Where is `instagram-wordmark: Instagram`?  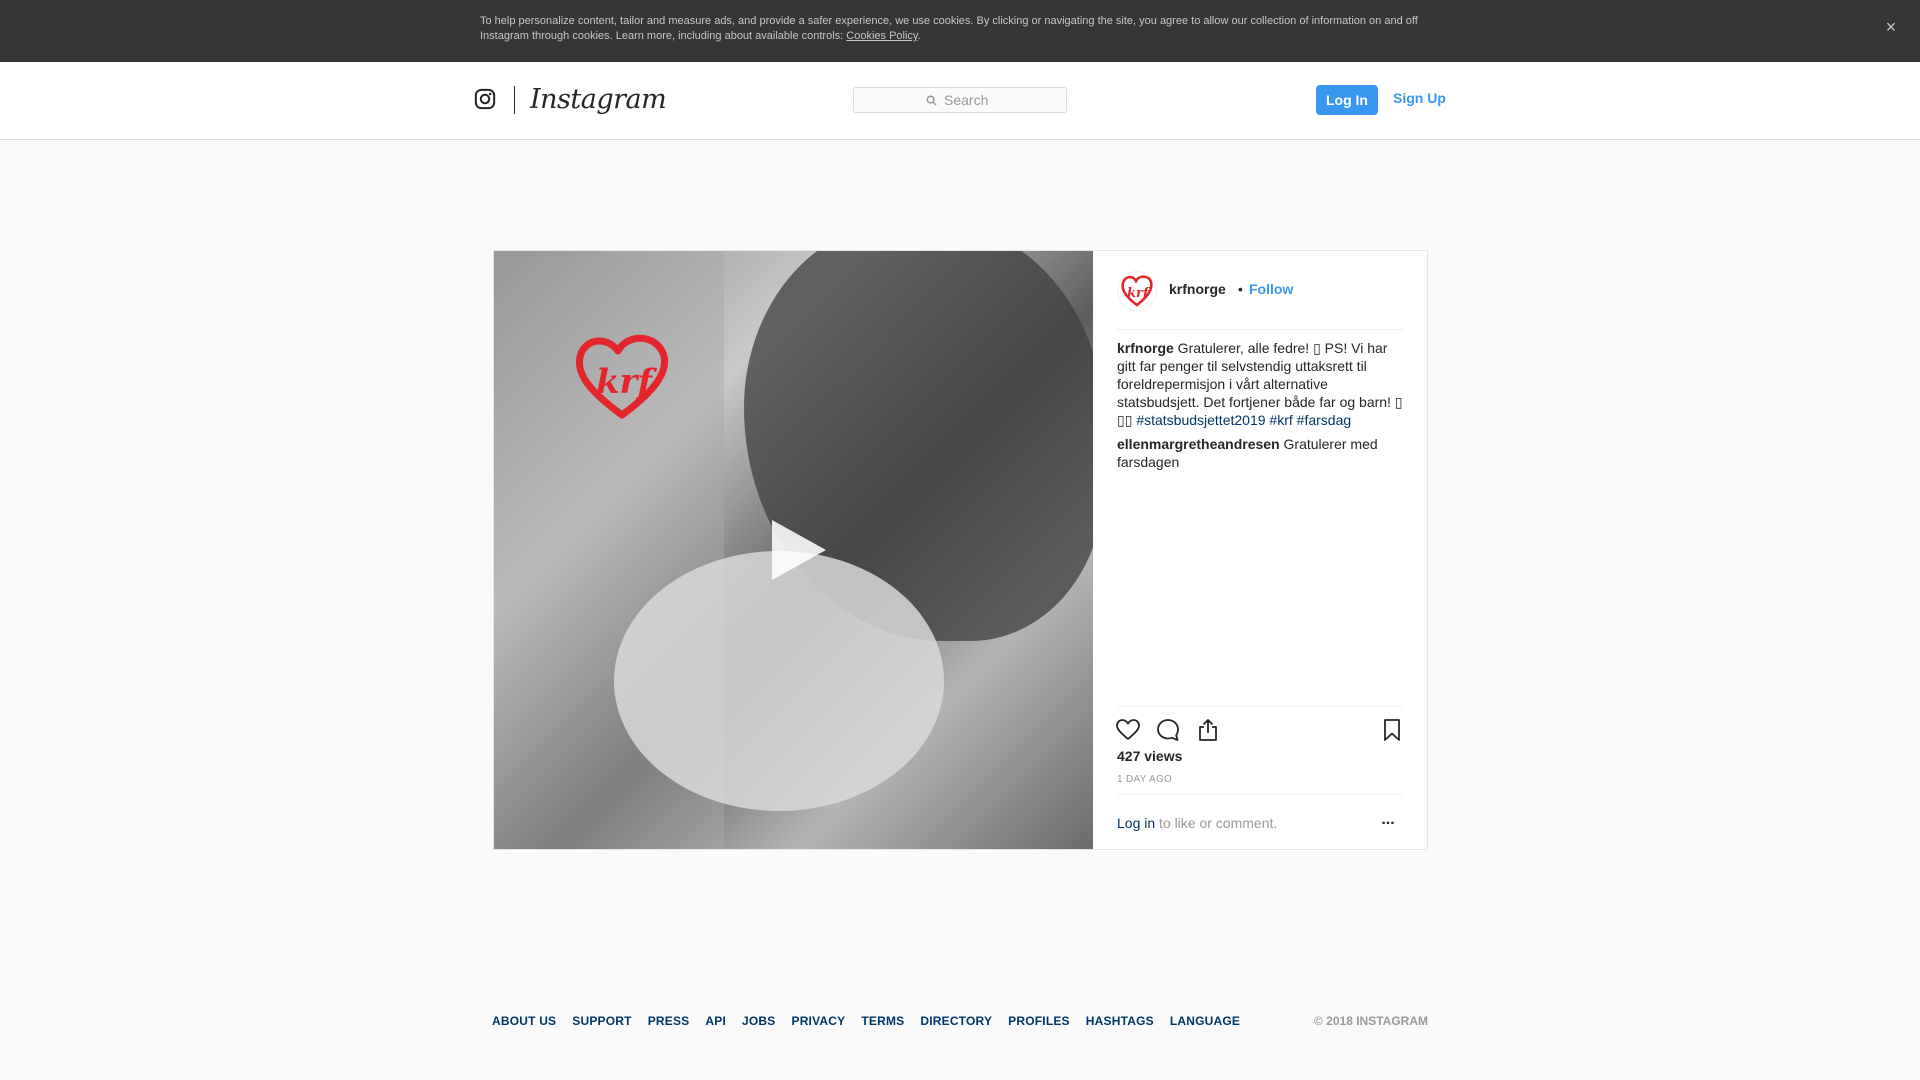 instagram-wordmark: Instagram is located at coordinates (598, 99).